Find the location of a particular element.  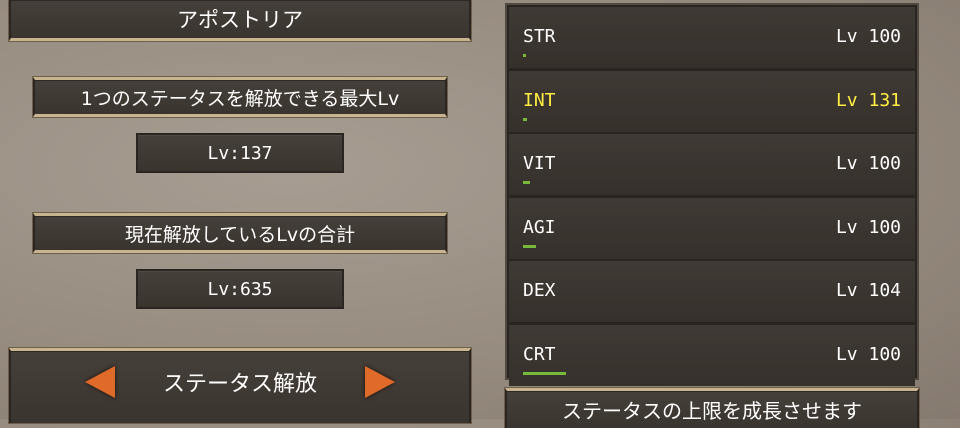

stat-row-crt: CRT Lv 100 is located at coordinates (712, 355).